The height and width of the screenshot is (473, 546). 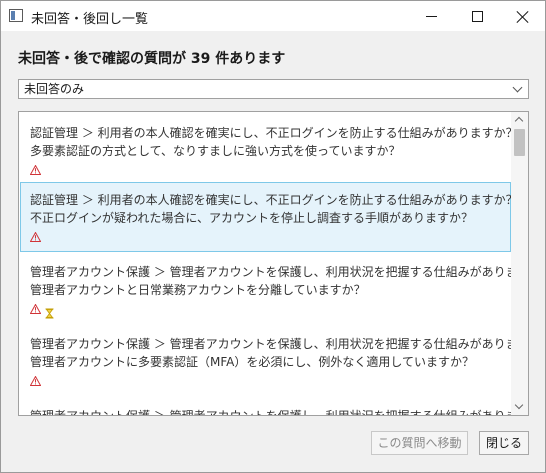 I want to click on scroll-down-icon, so click(x=519, y=405).